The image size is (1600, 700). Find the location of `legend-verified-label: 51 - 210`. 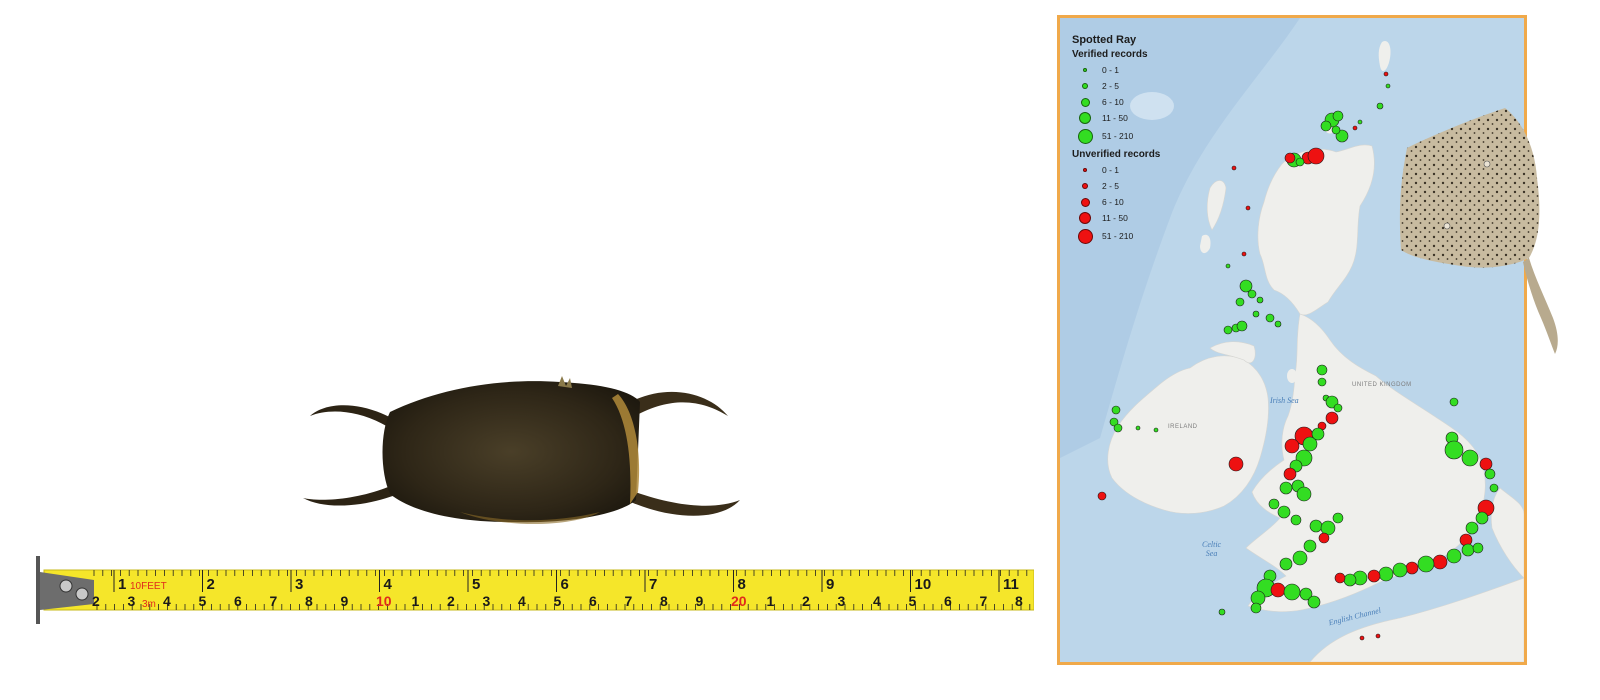

legend-verified-label: 51 - 210 is located at coordinates (1118, 136).